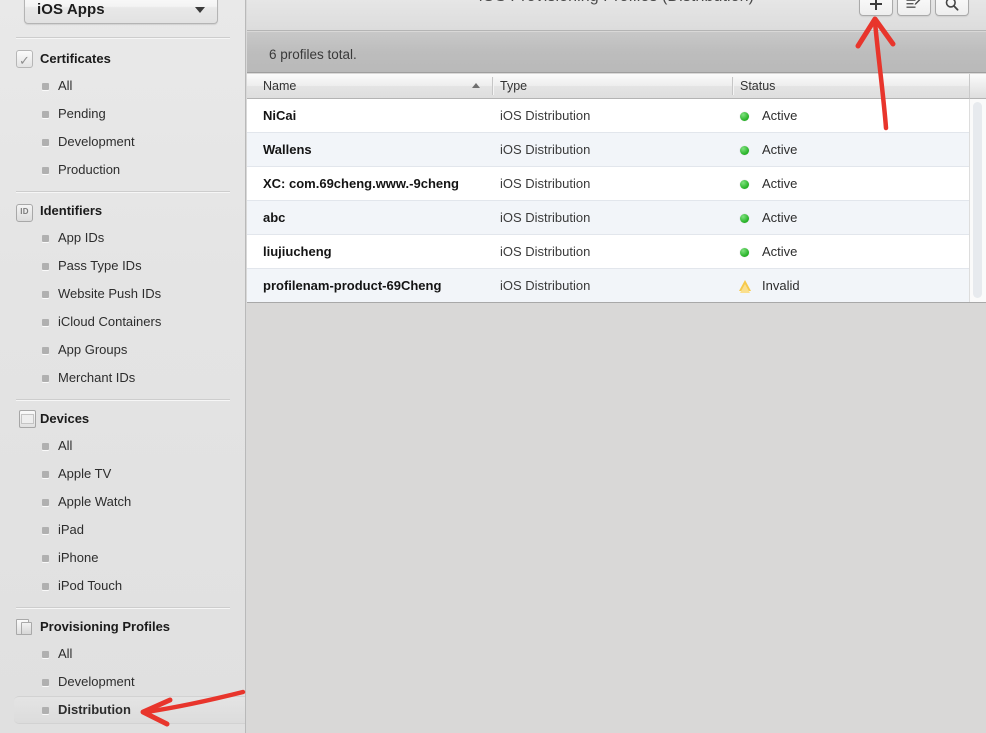 The height and width of the screenshot is (733, 986). Describe the element at coordinates (876, 8) in the screenshot. I see `add-button` at that location.